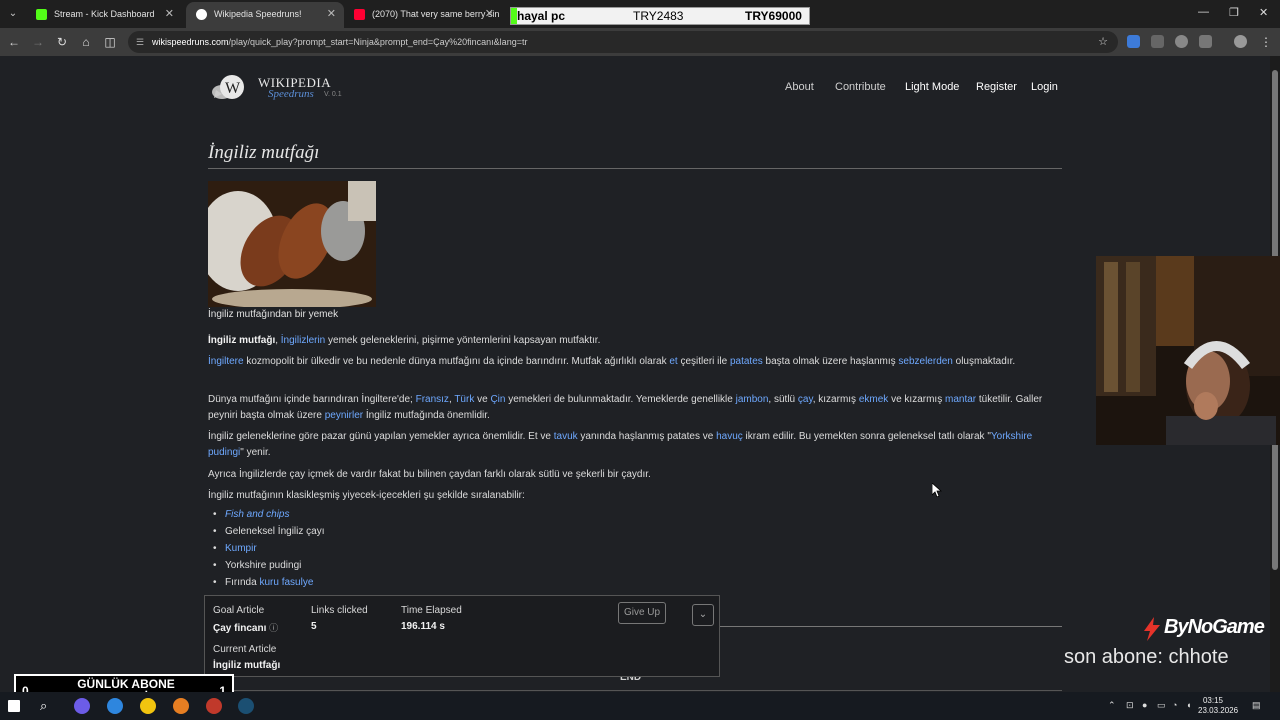  I want to click on network-icon: ▭, so click(1161, 705).